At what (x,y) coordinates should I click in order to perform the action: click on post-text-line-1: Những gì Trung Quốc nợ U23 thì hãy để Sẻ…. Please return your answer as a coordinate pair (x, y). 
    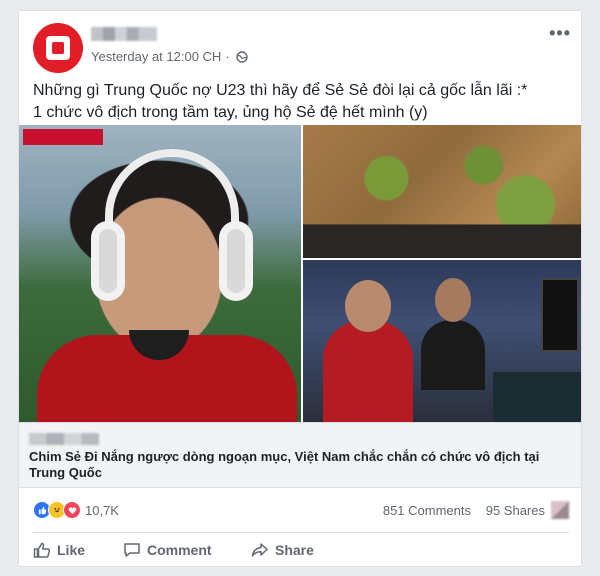
    Looking at the image, I should click on (280, 90).